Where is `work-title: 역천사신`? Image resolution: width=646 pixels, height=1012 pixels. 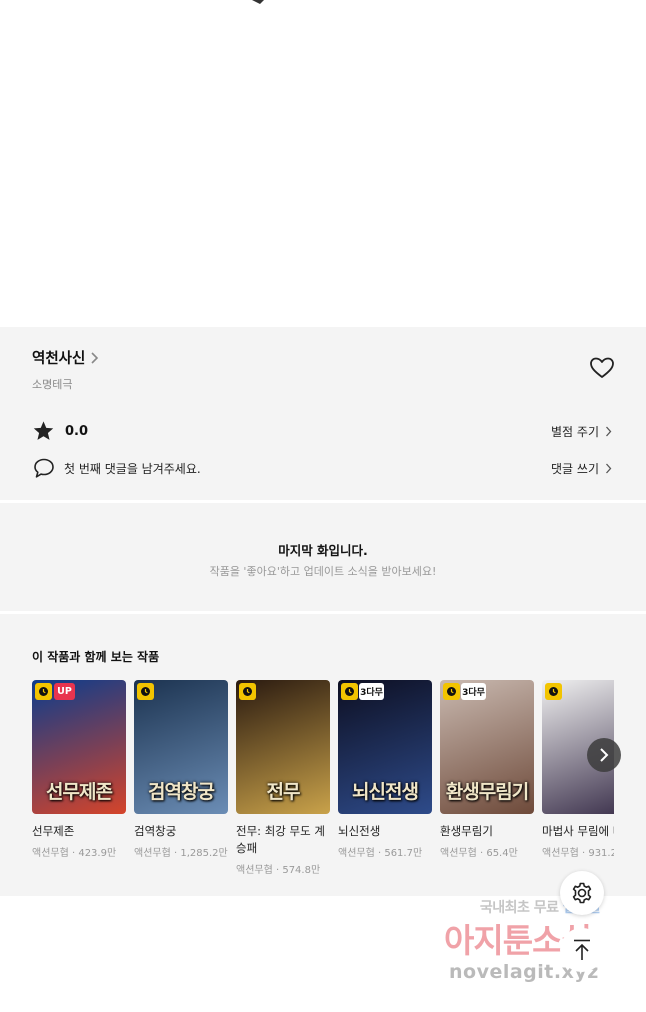 work-title: 역천사신 is located at coordinates (59, 359).